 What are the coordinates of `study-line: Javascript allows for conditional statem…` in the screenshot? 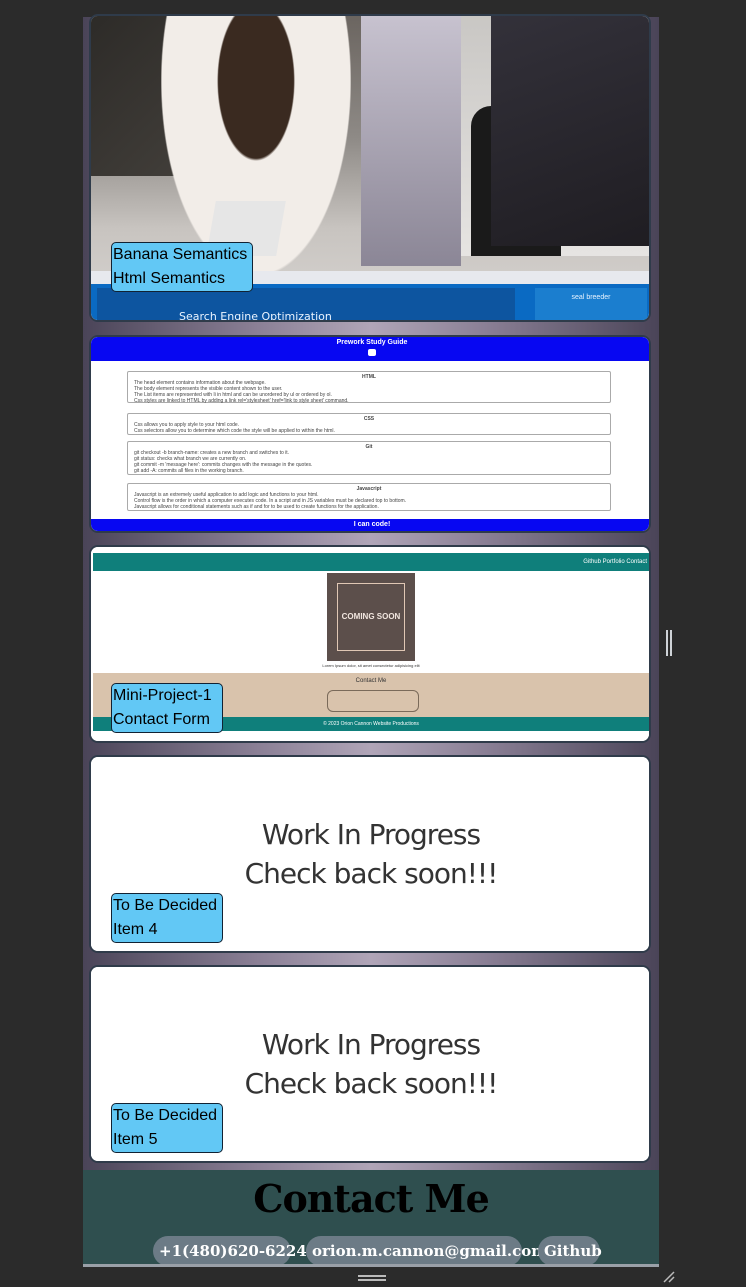 It's located at (256, 507).